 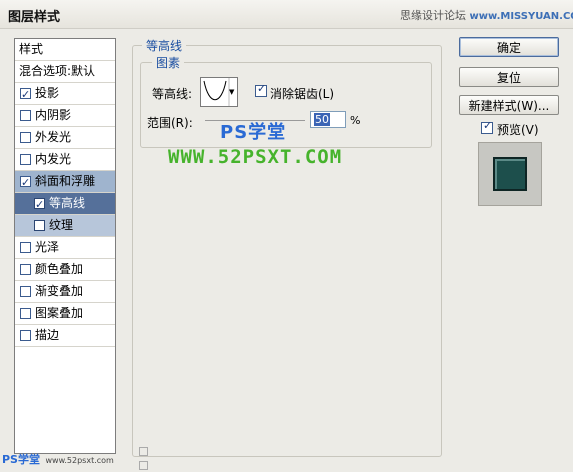 What do you see at coordinates (487, 126) in the screenshot?
I see `preview-checkbox` at bounding box center [487, 126].